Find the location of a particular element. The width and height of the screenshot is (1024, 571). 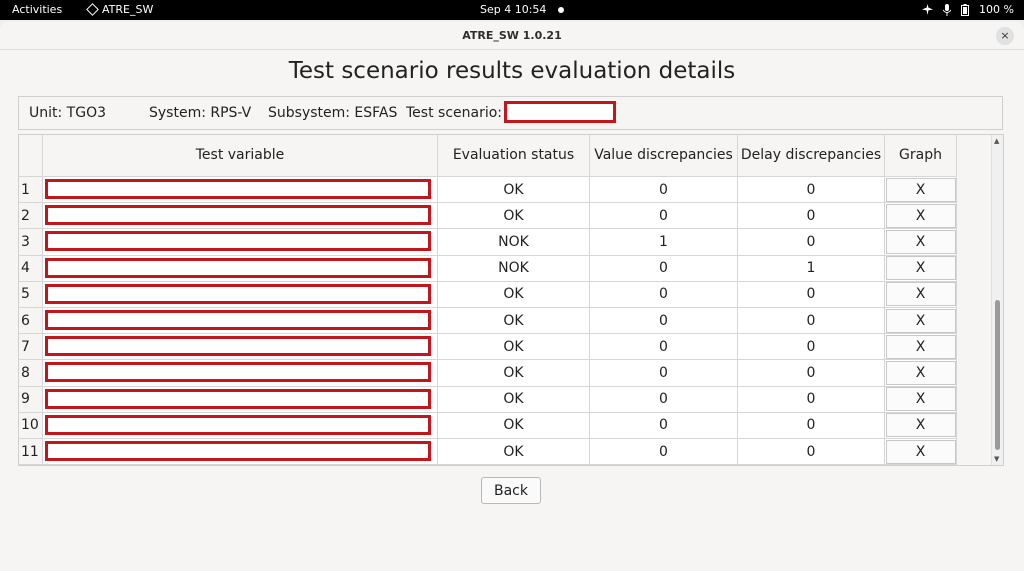

subsystem-label: Subsystem: ESFAS is located at coordinates (333, 113).